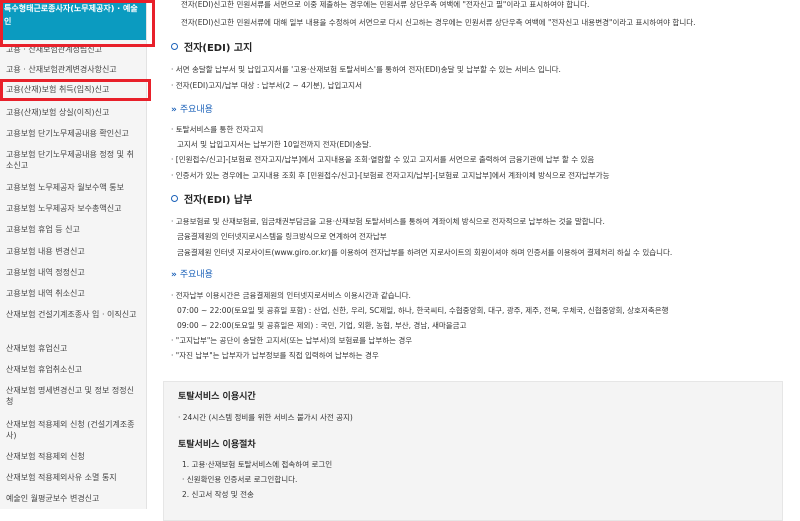 Image resolution: width=800 pixels, height=521 pixels. Describe the element at coordinates (73, 208) in the screenshot. I see `sidebar-item: 고용보험 노무제공자 보수총액신고` at that location.